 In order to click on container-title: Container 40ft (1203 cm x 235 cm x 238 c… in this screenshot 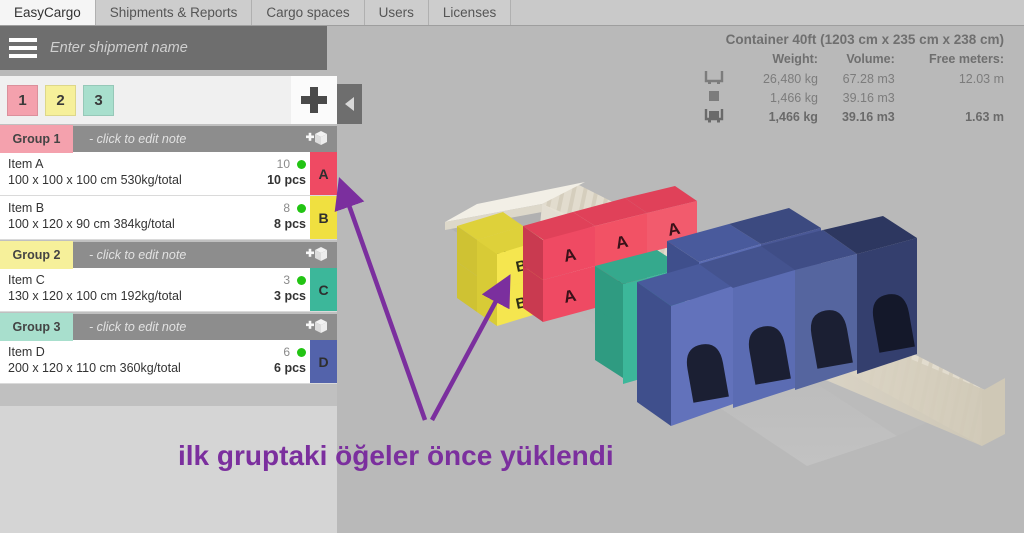, I will do `click(864, 39)`.